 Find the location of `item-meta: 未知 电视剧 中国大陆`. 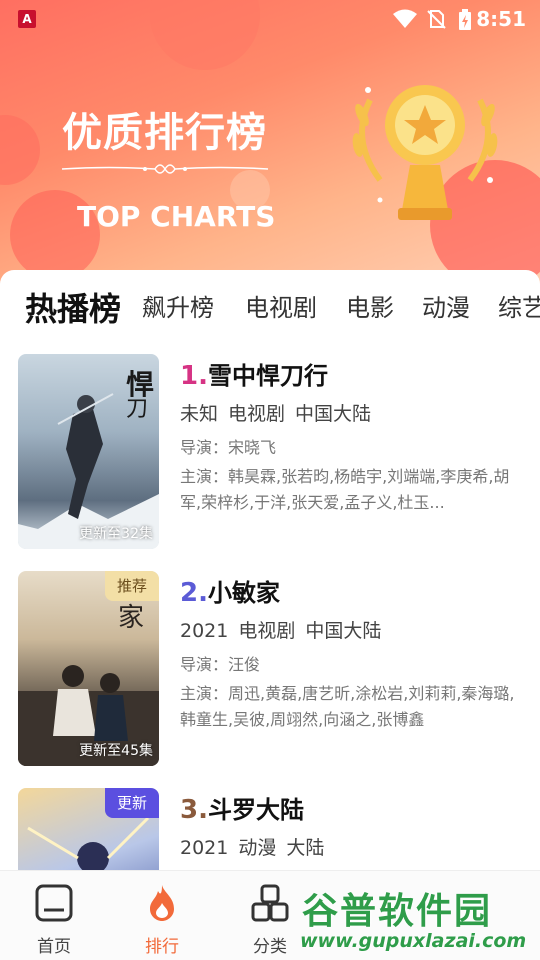

item-meta: 未知 电视剧 中国大陆 is located at coordinates (280, 412).